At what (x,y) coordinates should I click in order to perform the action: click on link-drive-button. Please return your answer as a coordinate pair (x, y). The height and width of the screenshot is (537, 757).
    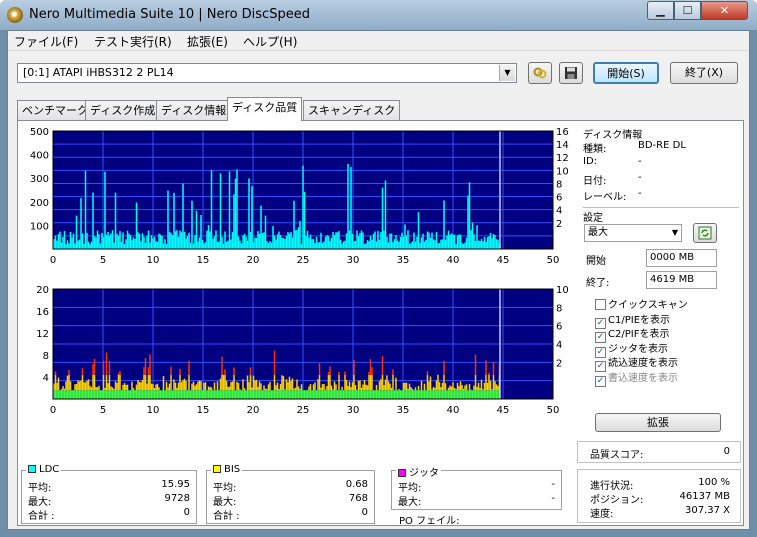
    Looking at the image, I should click on (540, 73).